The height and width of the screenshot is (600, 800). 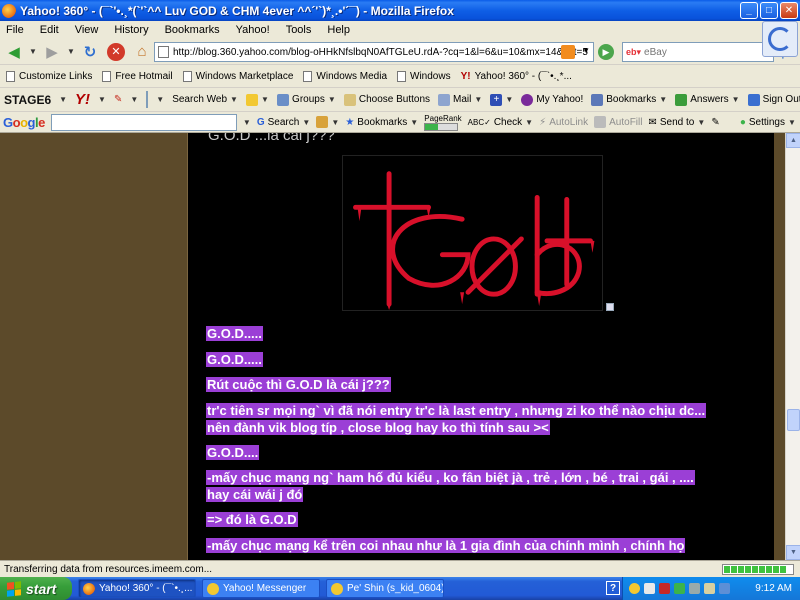 What do you see at coordinates (793, 420) in the screenshot?
I see `scrollbar-thumb` at bounding box center [793, 420].